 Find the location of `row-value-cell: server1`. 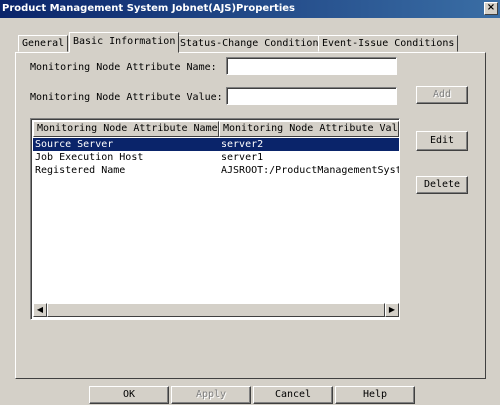

row-value-cell: server1 is located at coordinates (242, 157).